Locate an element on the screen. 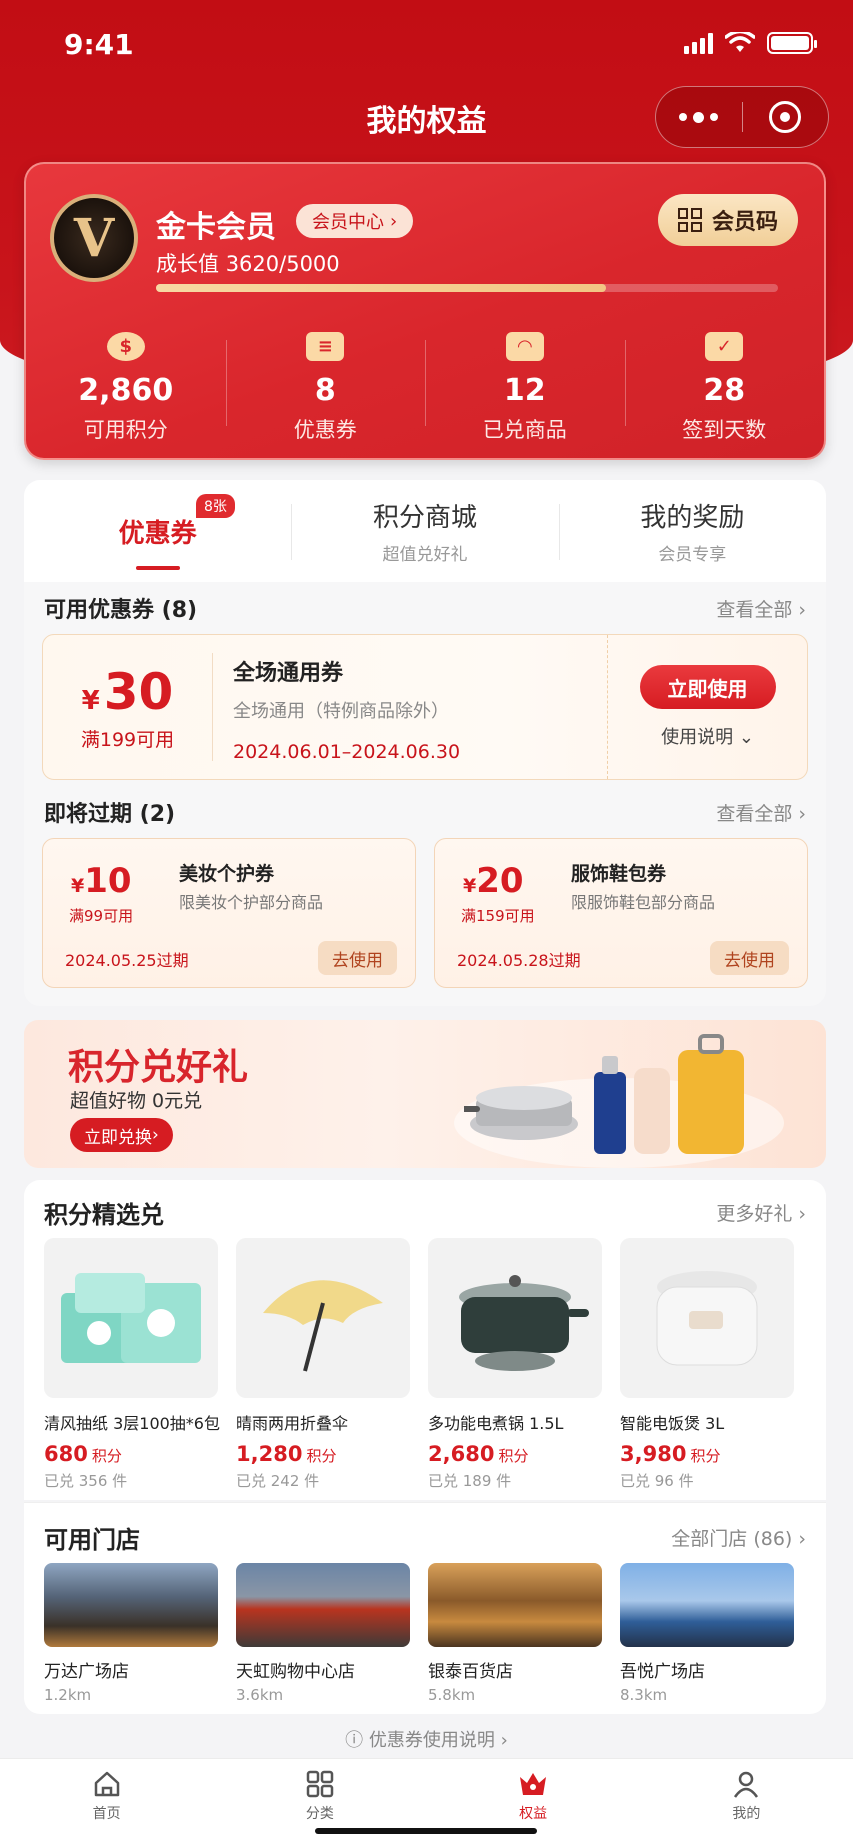  crown-icon is located at coordinates (533, 1784).